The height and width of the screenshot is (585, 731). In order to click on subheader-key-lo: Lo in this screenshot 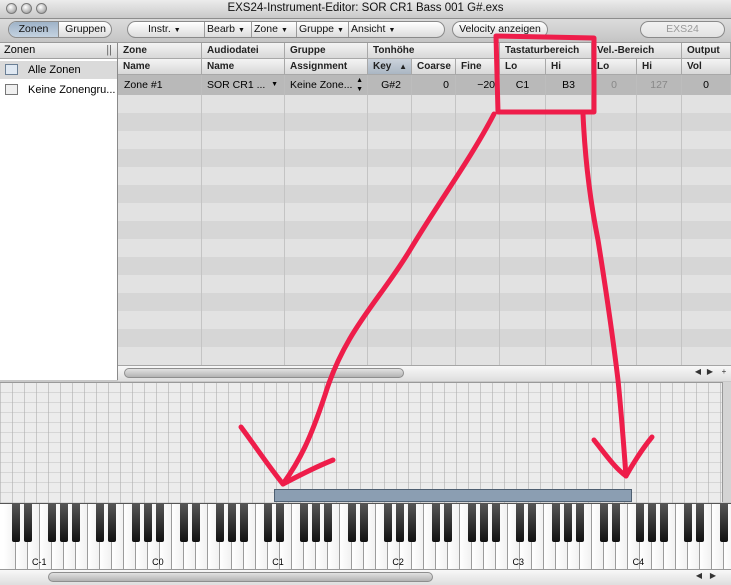, I will do `click(523, 67)`.